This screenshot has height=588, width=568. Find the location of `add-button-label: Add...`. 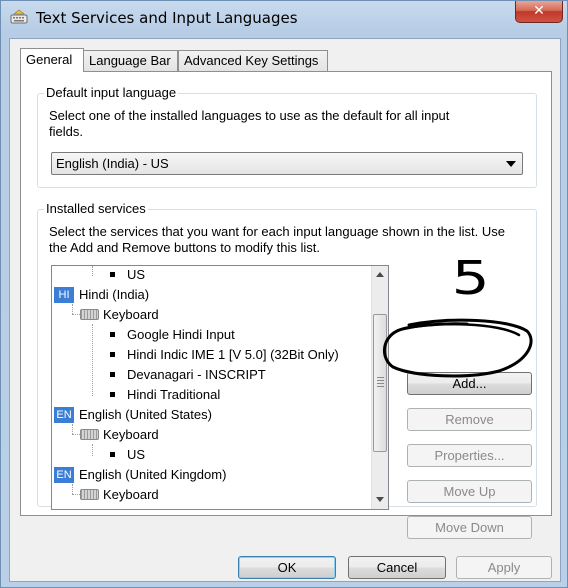

add-button-label: Add... is located at coordinates (469, 383).